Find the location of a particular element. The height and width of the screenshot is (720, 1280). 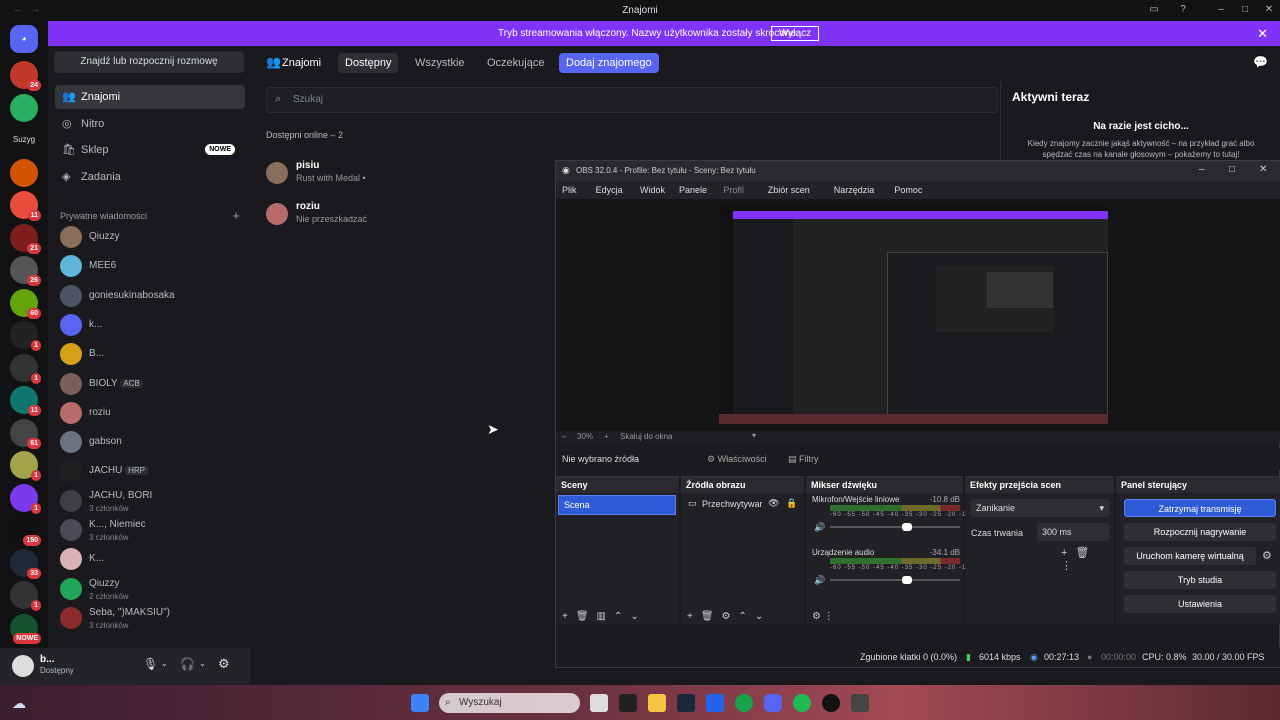

zoom-in-icon: + is located at coordinates (606, 436).